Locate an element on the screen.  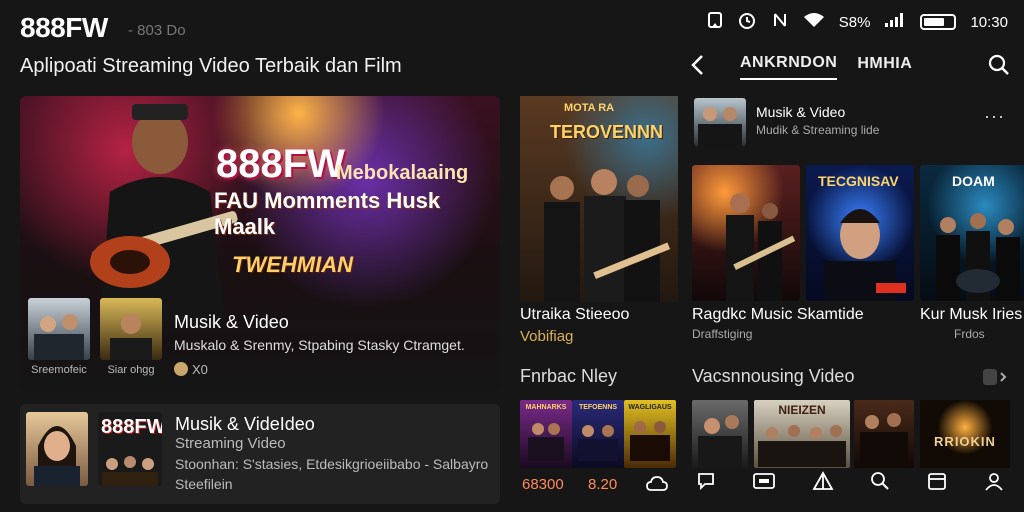
list-thumb-caption: Siar ohgg is located at coordinates (131, 370).